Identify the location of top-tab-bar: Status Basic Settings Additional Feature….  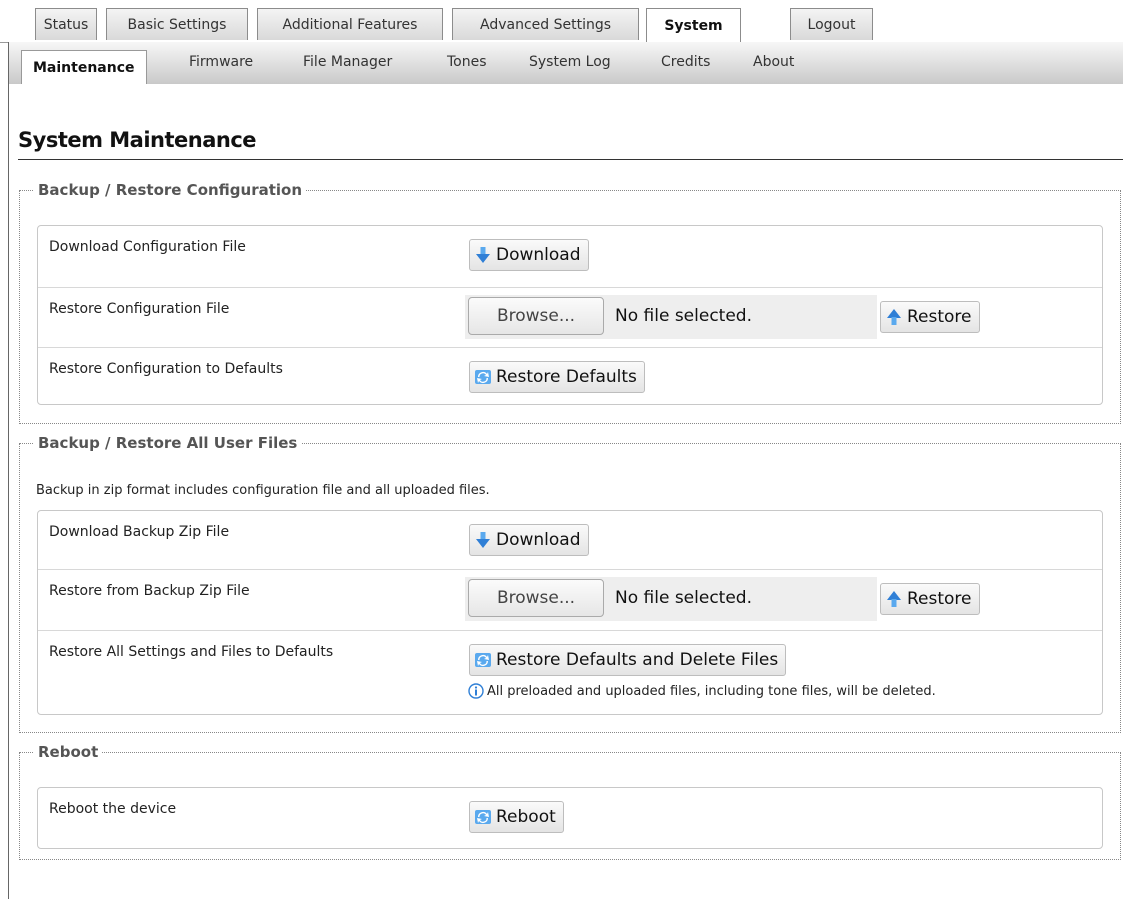
(561, 21).